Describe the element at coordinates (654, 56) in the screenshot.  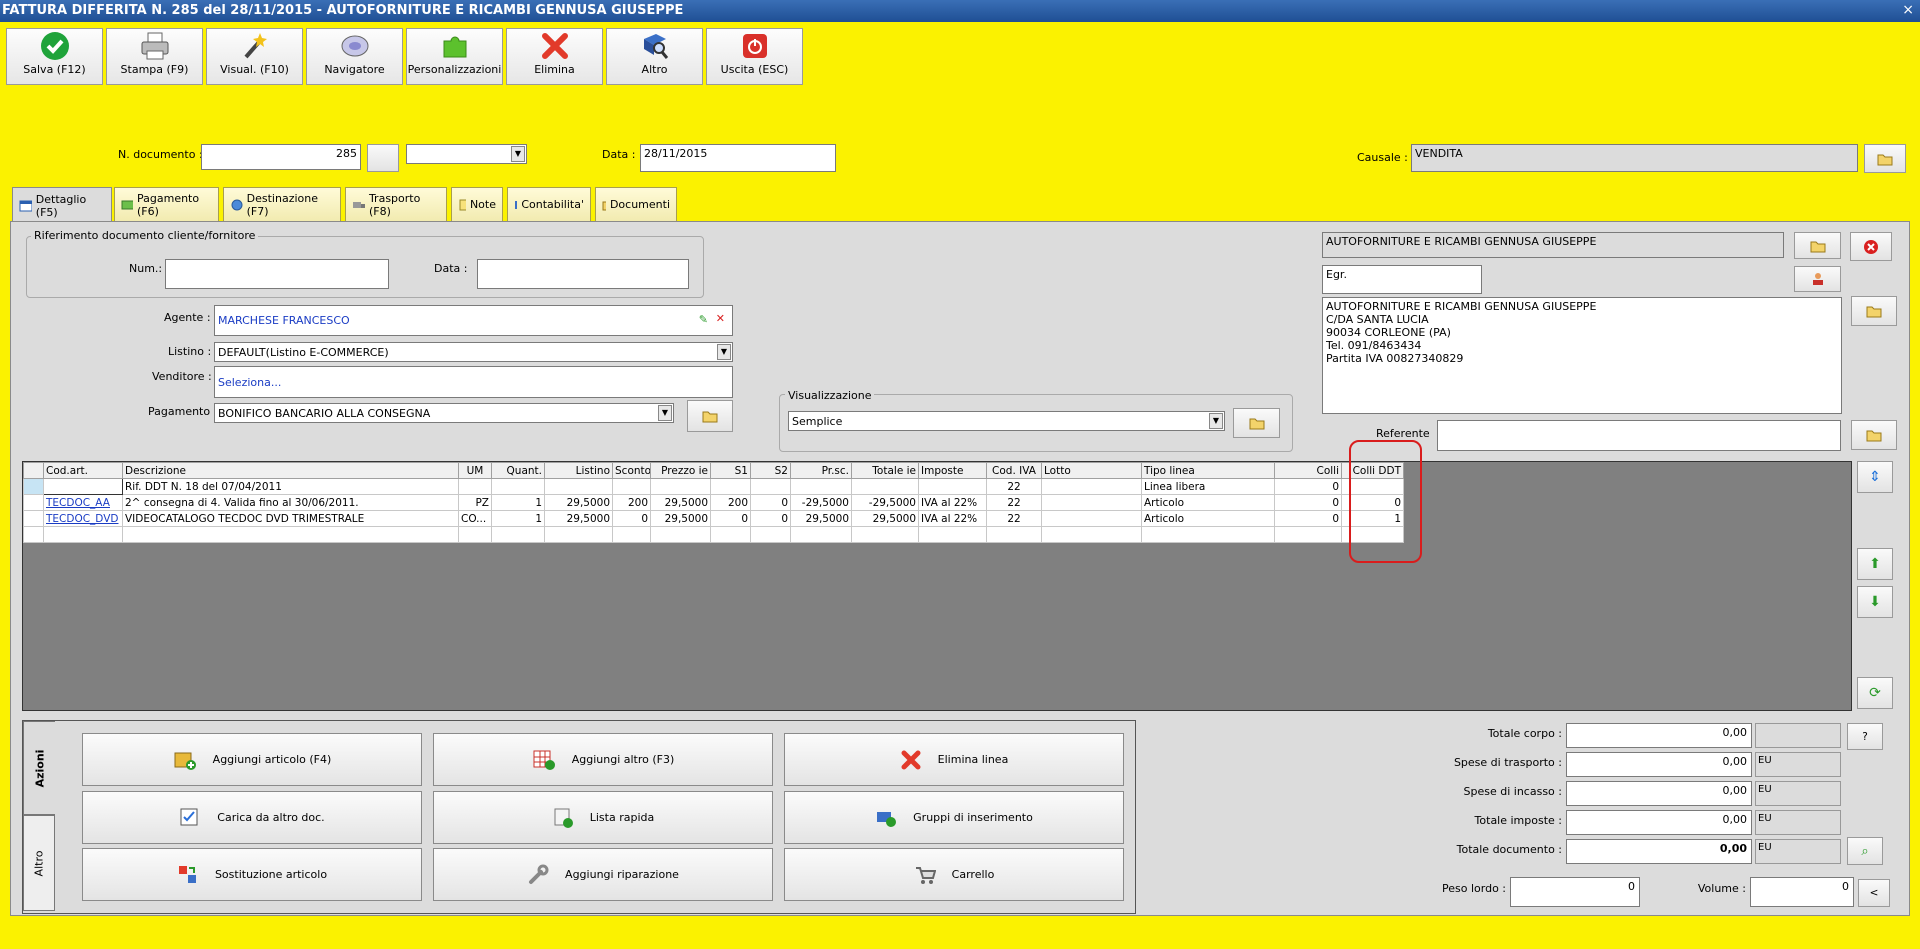
I see `other-button: Altro` at that location.